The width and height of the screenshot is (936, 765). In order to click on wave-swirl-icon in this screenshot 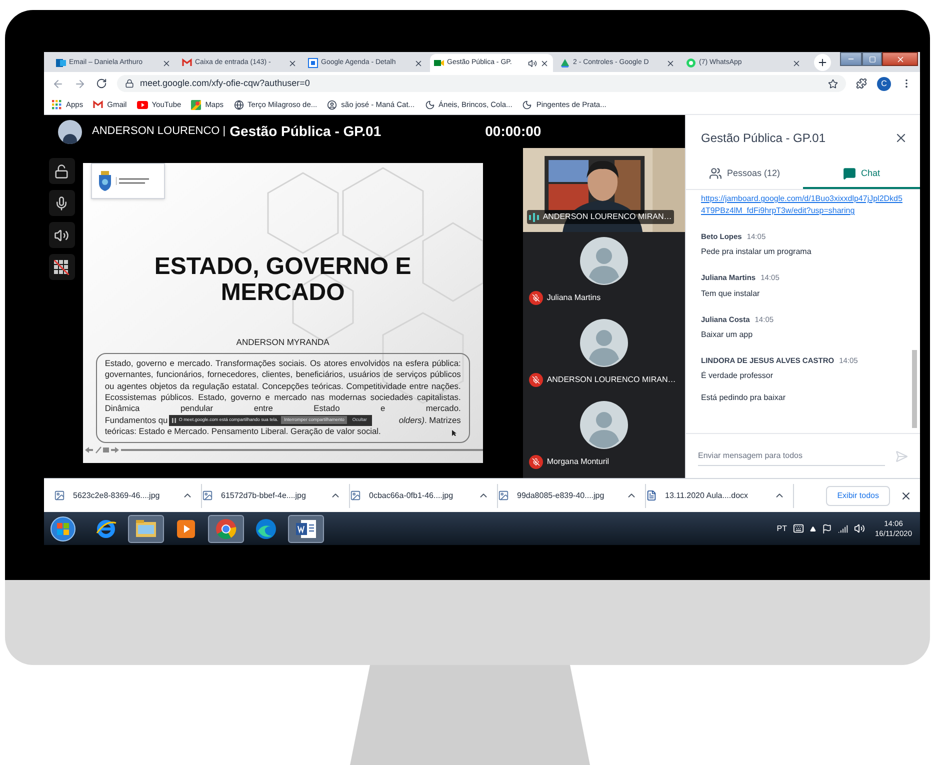, I will do `click(266, 529)`.